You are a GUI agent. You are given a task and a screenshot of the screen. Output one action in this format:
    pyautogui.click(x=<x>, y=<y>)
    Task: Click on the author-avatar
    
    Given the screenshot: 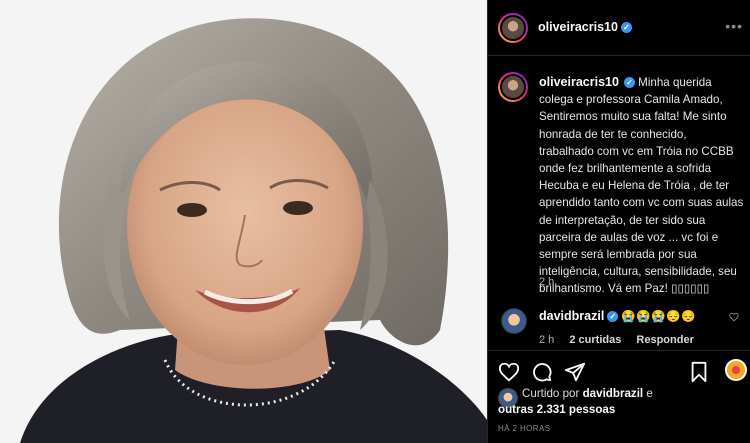 What is the action you would take?
    pyautogui.click(x=513, y=28)
    